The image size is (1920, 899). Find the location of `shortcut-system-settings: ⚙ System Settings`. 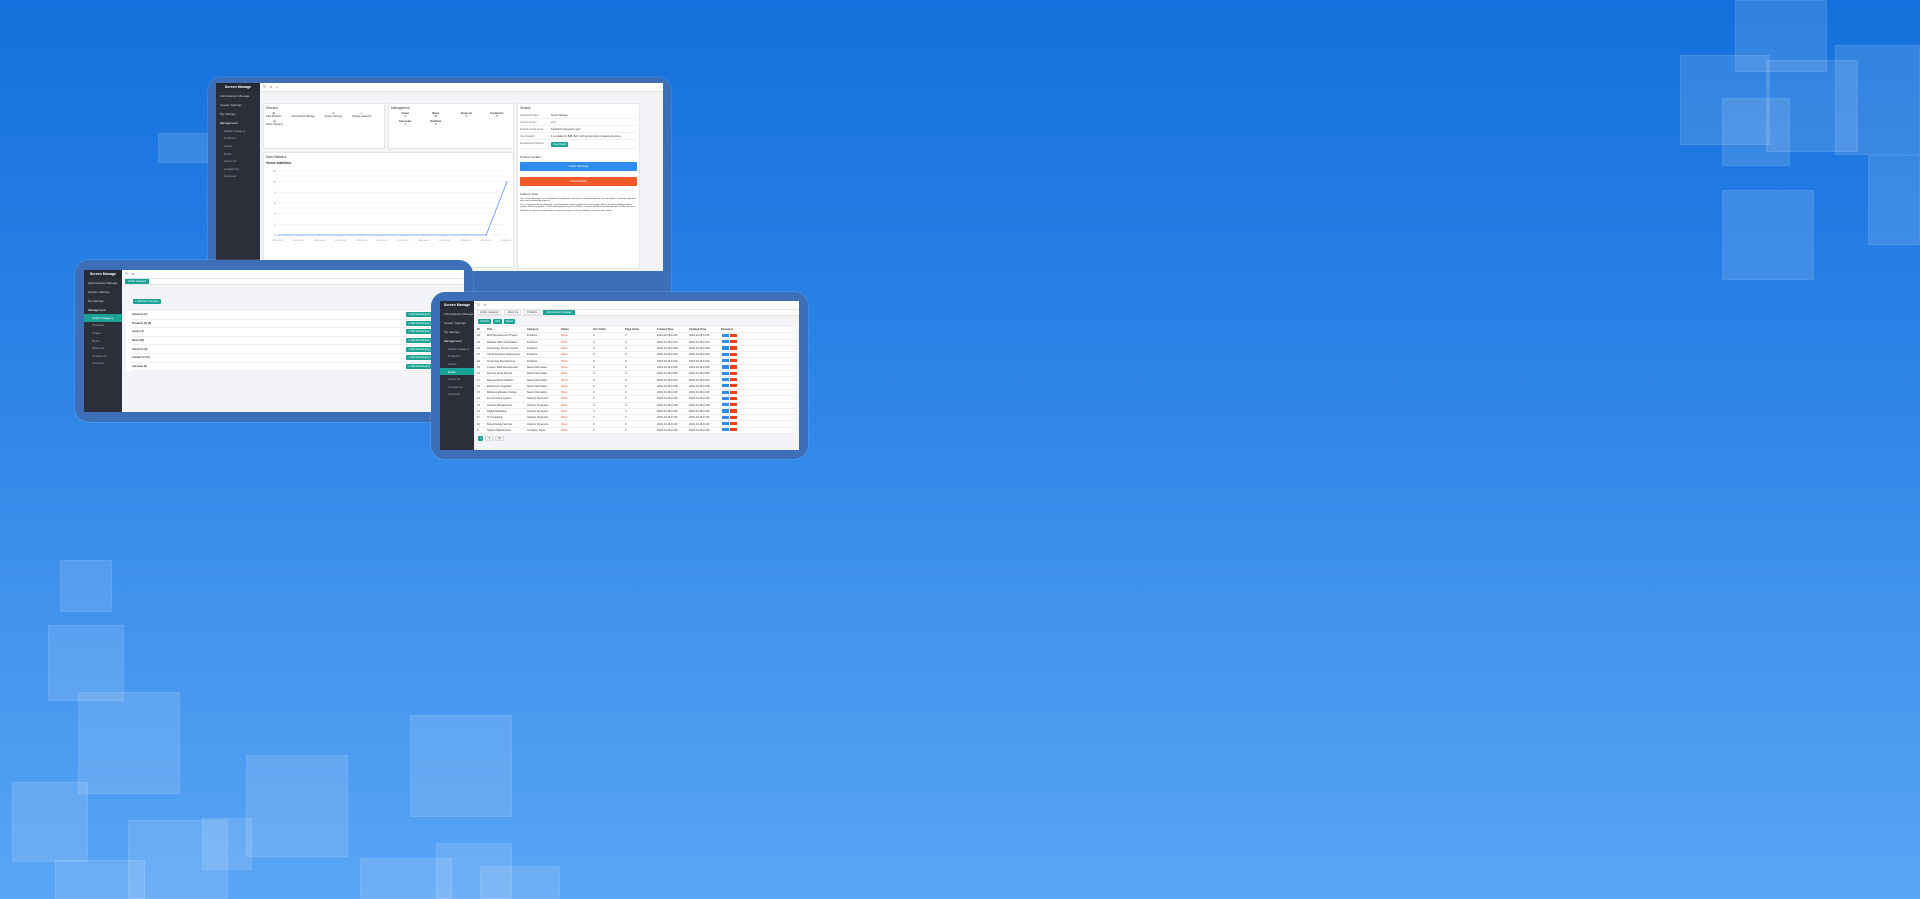

shortcut-system-settings: ⚙ System Settings is located at coordinates (333, 115).